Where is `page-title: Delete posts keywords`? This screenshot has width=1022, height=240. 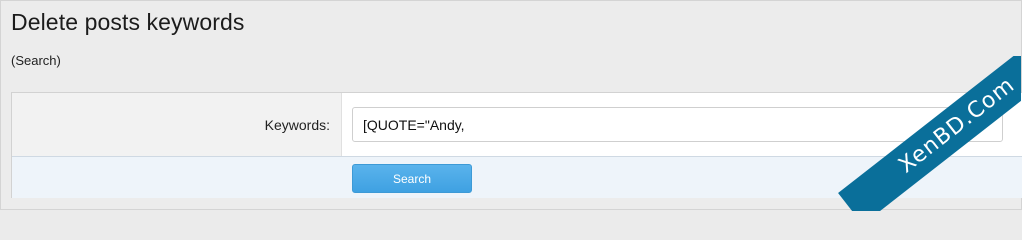
page-title: Delete posts keywords is located at coordinates (128, 22).